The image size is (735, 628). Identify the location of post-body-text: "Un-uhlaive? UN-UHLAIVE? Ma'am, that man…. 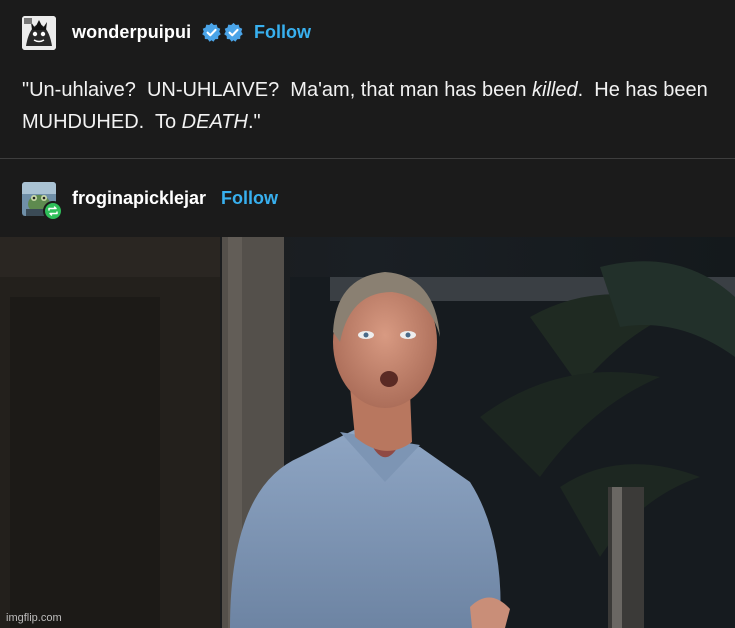
(367, 106).